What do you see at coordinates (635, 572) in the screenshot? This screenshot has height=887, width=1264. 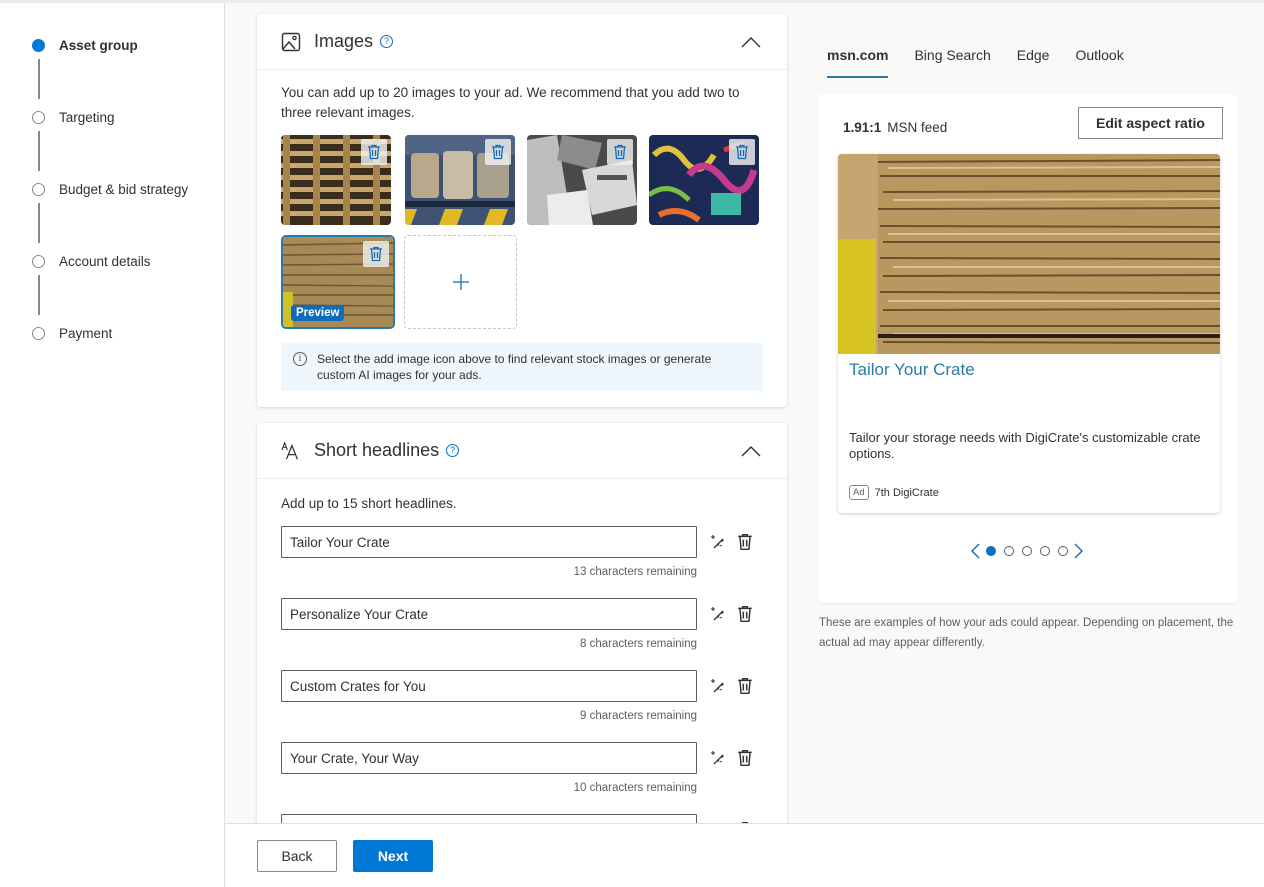 I see `characters-remaining: 13 characters remaining` at bounding box center [635, 572].